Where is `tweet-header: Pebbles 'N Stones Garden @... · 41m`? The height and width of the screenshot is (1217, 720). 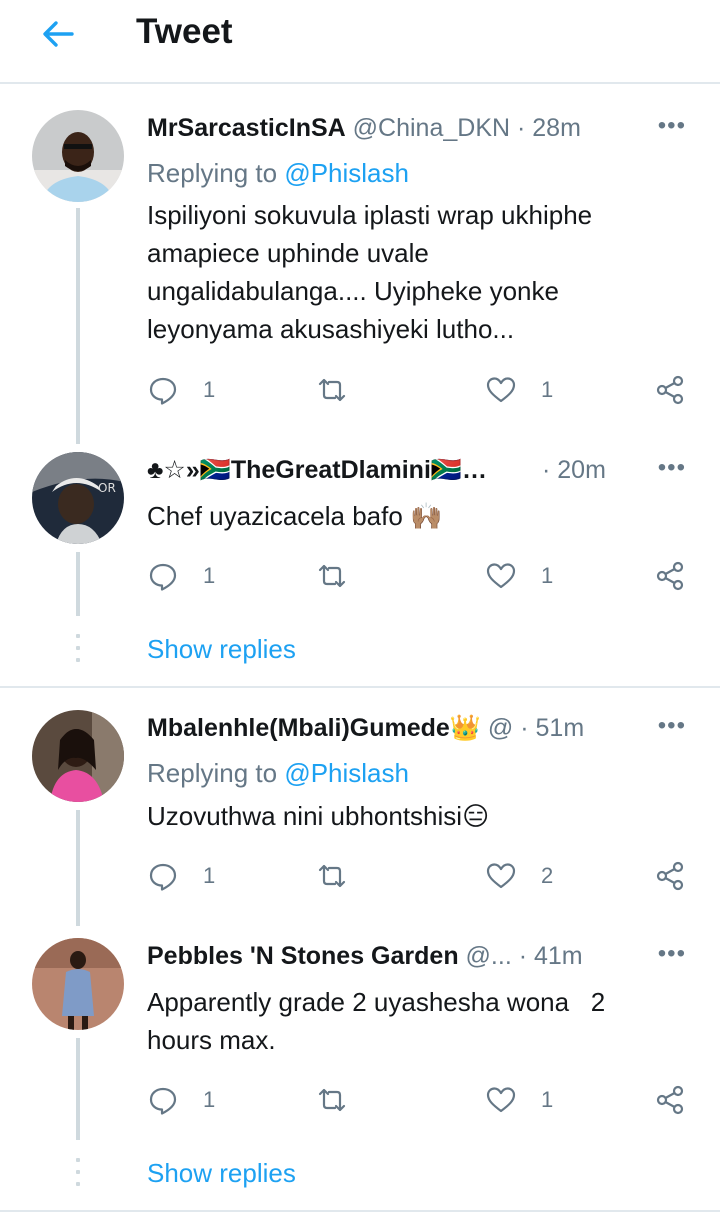 tweet-header: Pebbles 'N Stones Garden @... · 41m is located at coordinates (422, 956).